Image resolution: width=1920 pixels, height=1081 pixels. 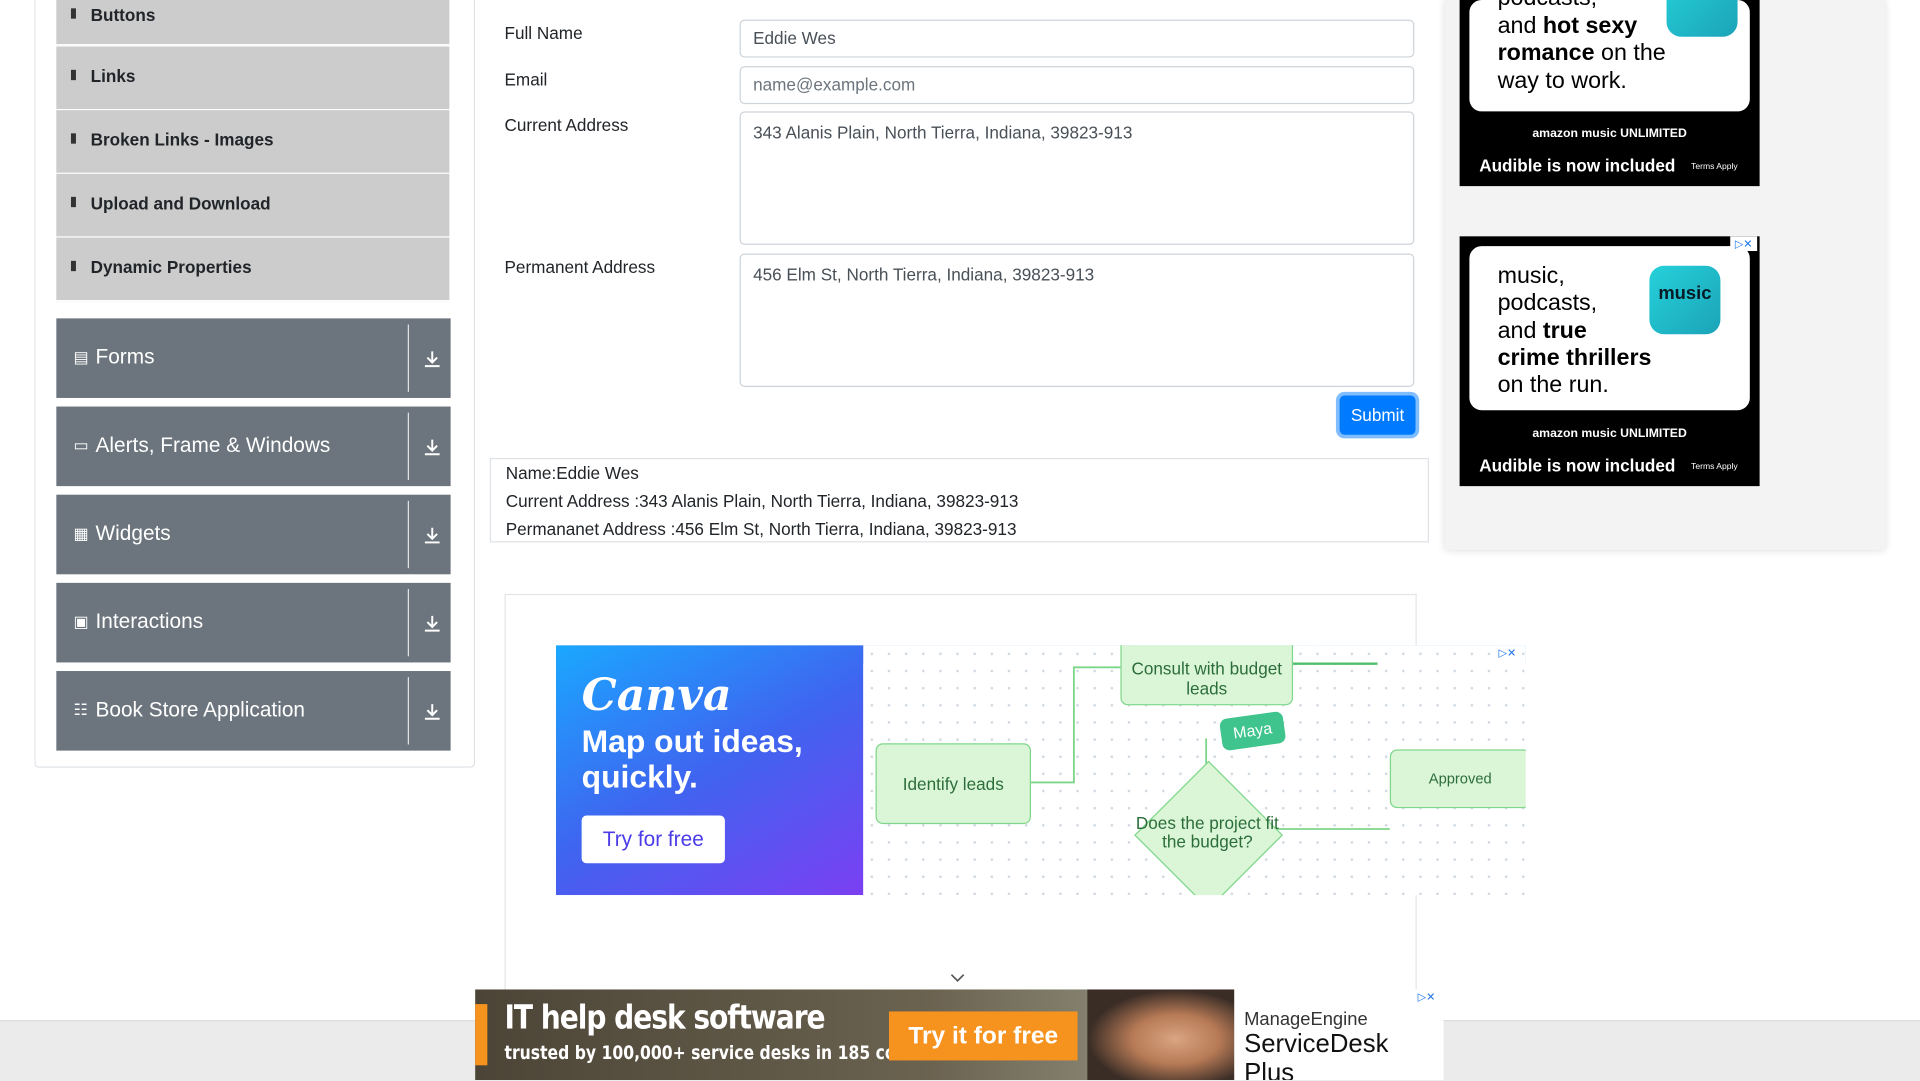 What do you see at coordinates (692, 758) in the screenshot?
I see `canva-headline: Map out ideas, quickly.` at bounding box center [692, 758].